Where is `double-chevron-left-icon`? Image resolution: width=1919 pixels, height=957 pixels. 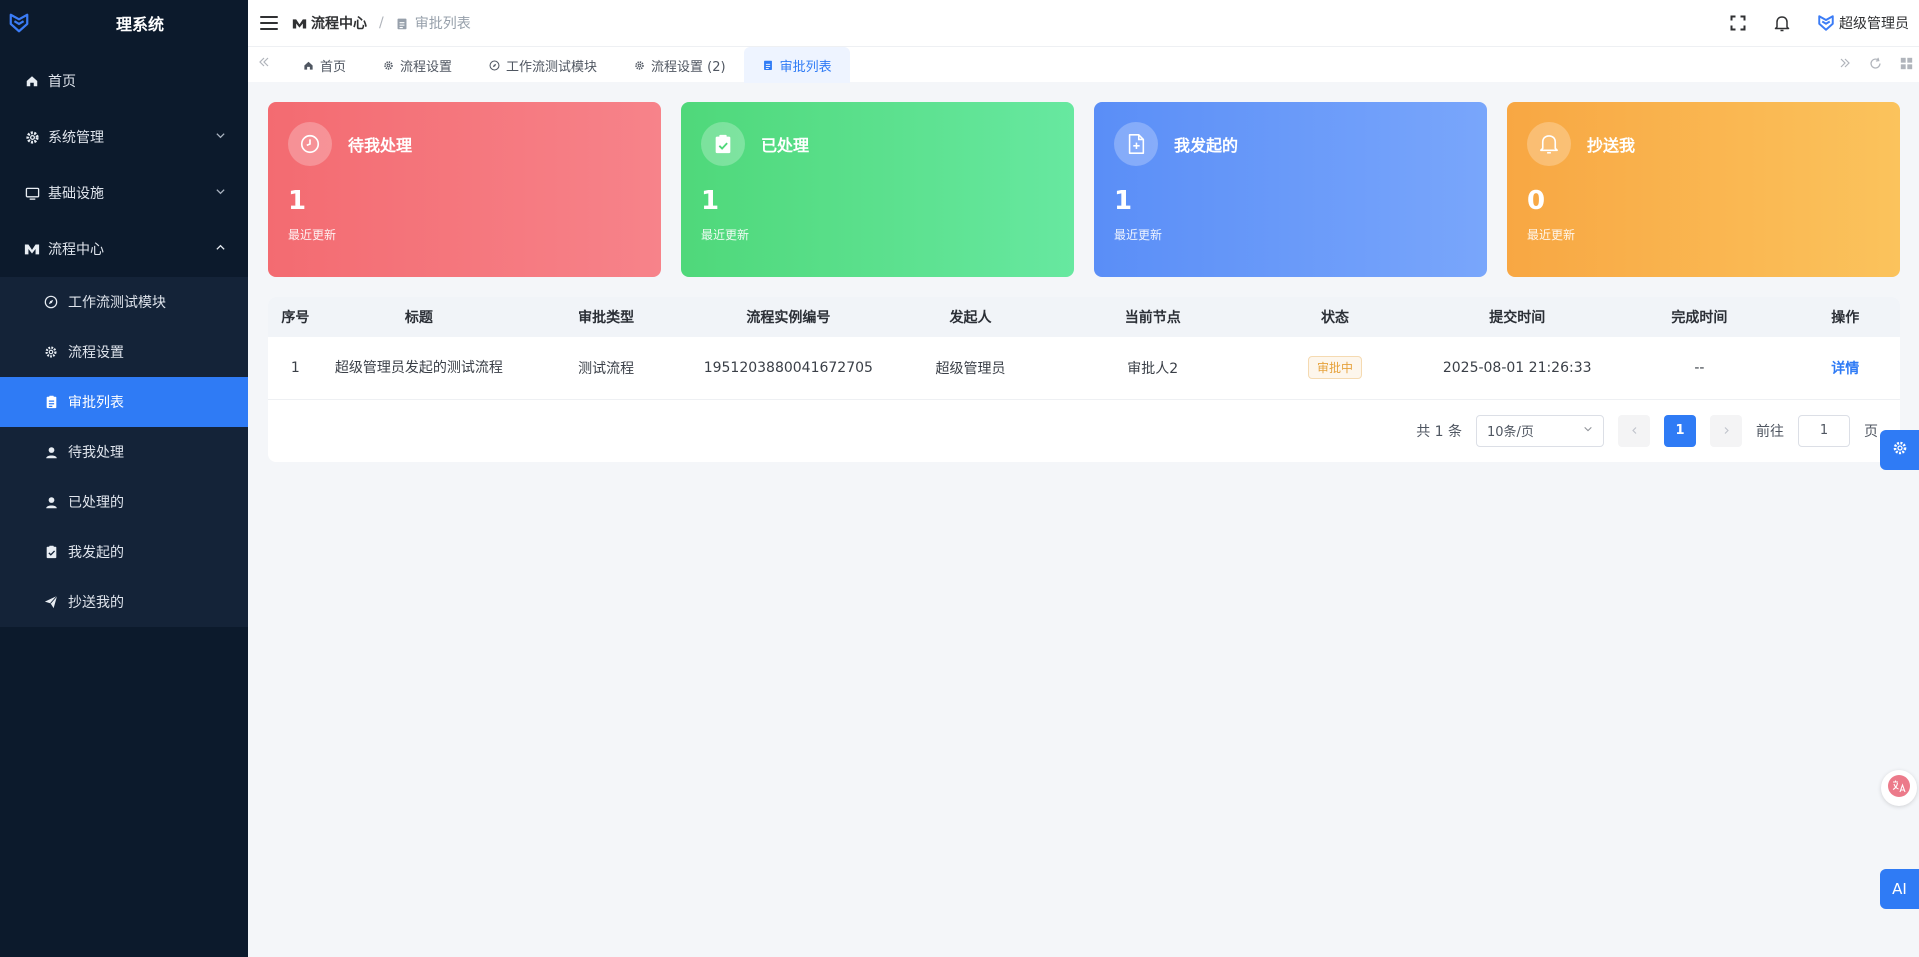
double-chevron-left-icon is located at coordinates (264, 64).